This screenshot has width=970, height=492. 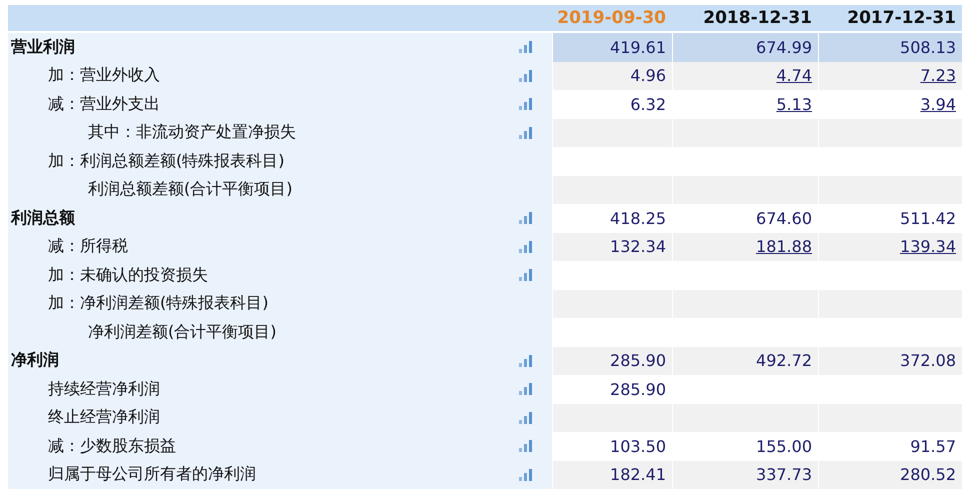 What do you see at coordinates (190, 189) in the screenshot?
I see `row-label: 利润总额差额(合计平衡项目)` at bounding box center [190, 189].